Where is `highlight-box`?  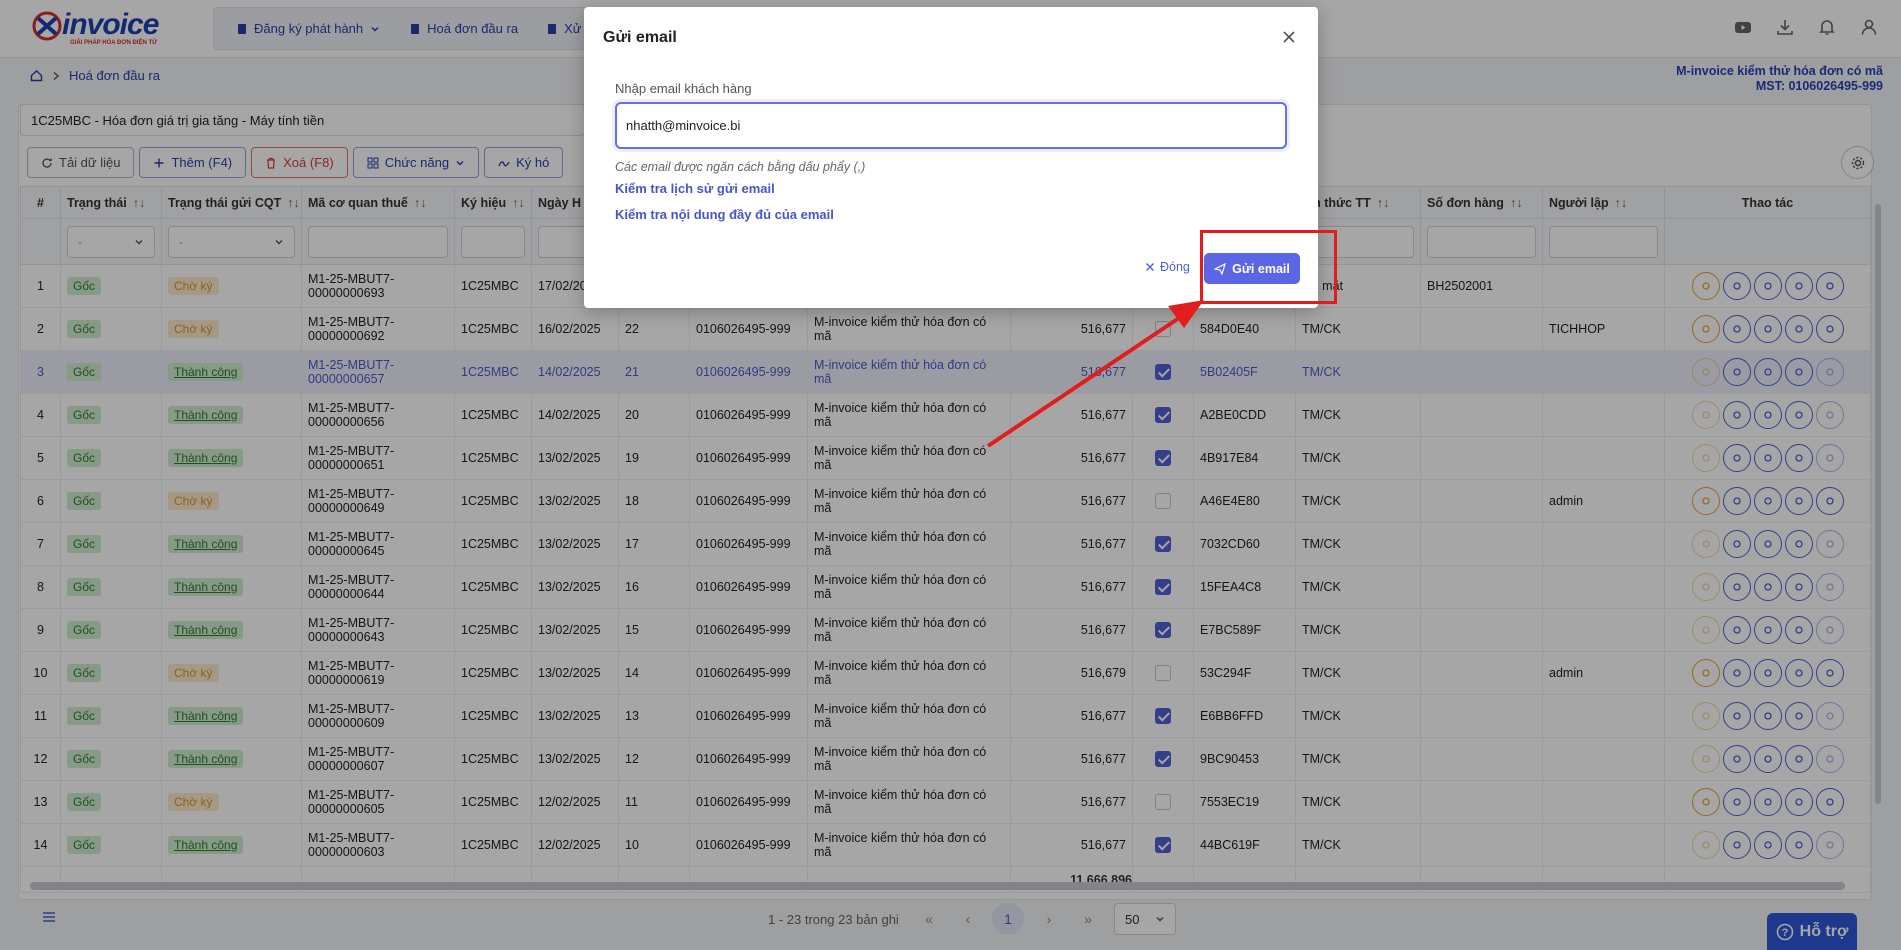 highlight-box is located at coordinates (1268, 267).